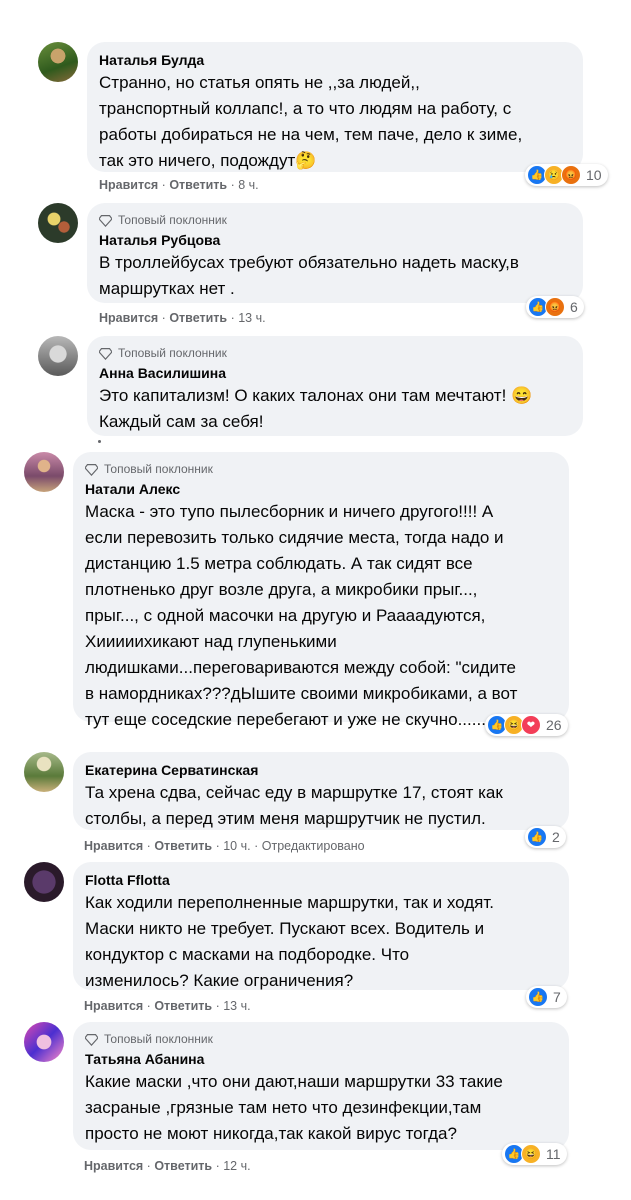 The width and height of the screenshot is (631, 1200). What do you see at coordinates (531, 1154) in the screenshot?
I see `haha-reaction-icon: 😆` at bounding box center [531, 1154].